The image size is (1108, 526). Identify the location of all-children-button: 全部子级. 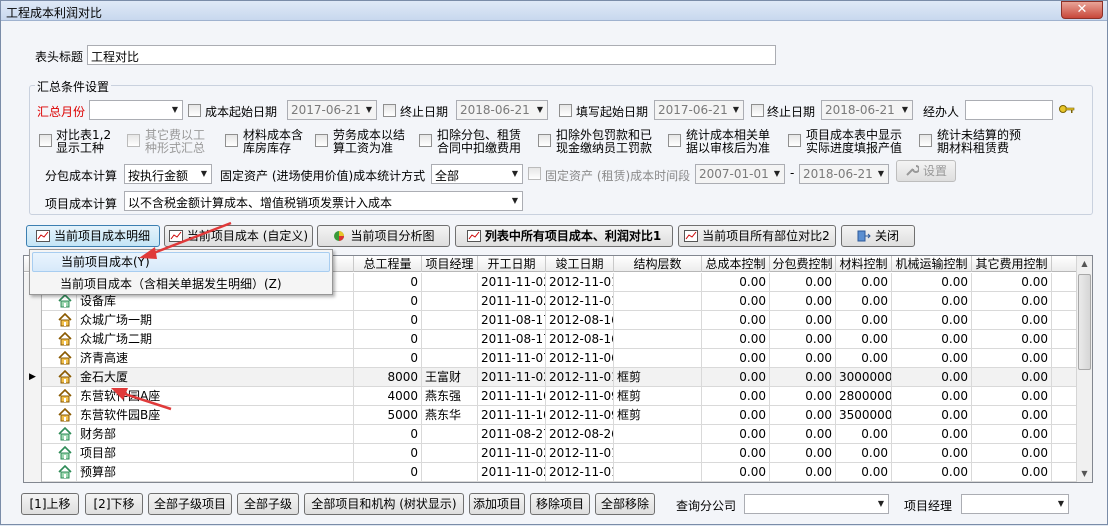
(268, 504).